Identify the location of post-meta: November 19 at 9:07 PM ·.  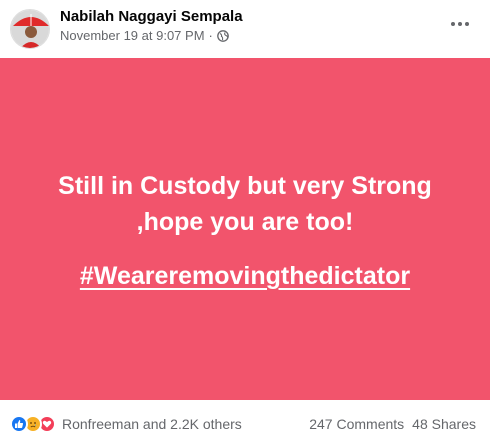
(144, 35).